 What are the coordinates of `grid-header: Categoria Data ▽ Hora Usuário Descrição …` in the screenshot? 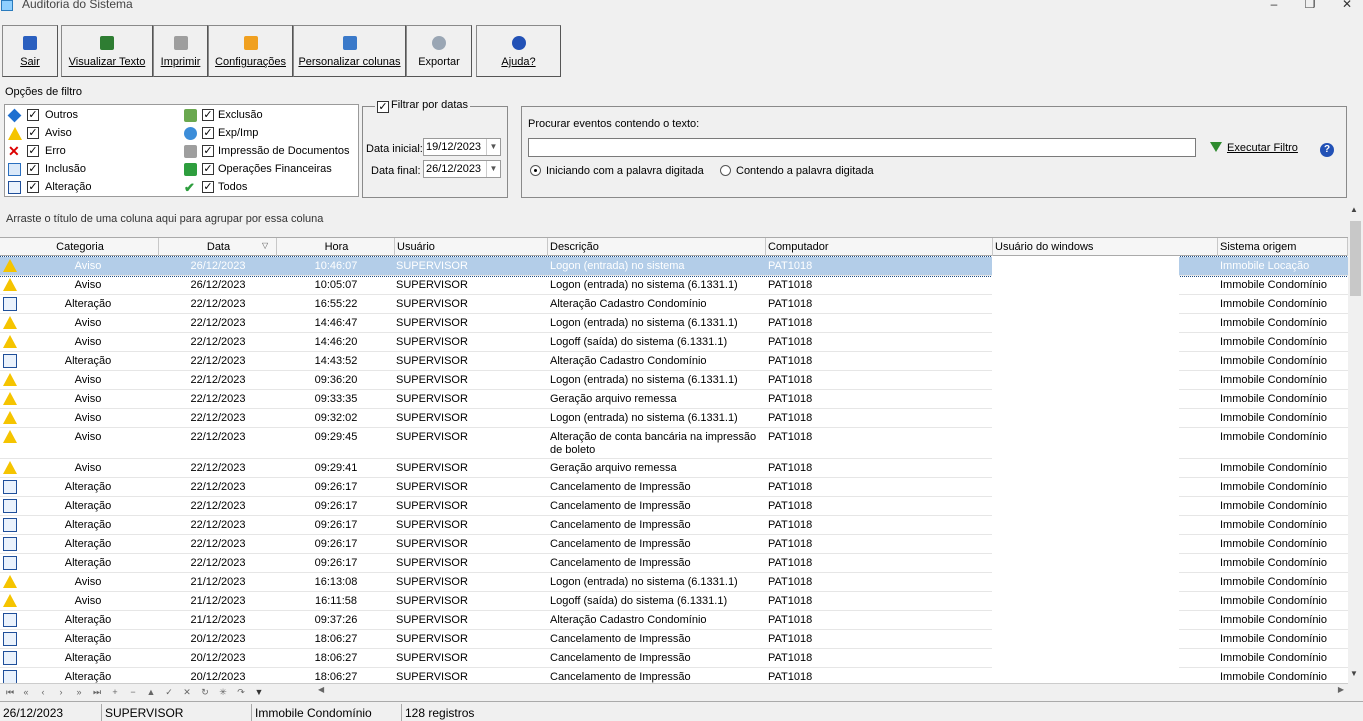 It's located at (674, 247).